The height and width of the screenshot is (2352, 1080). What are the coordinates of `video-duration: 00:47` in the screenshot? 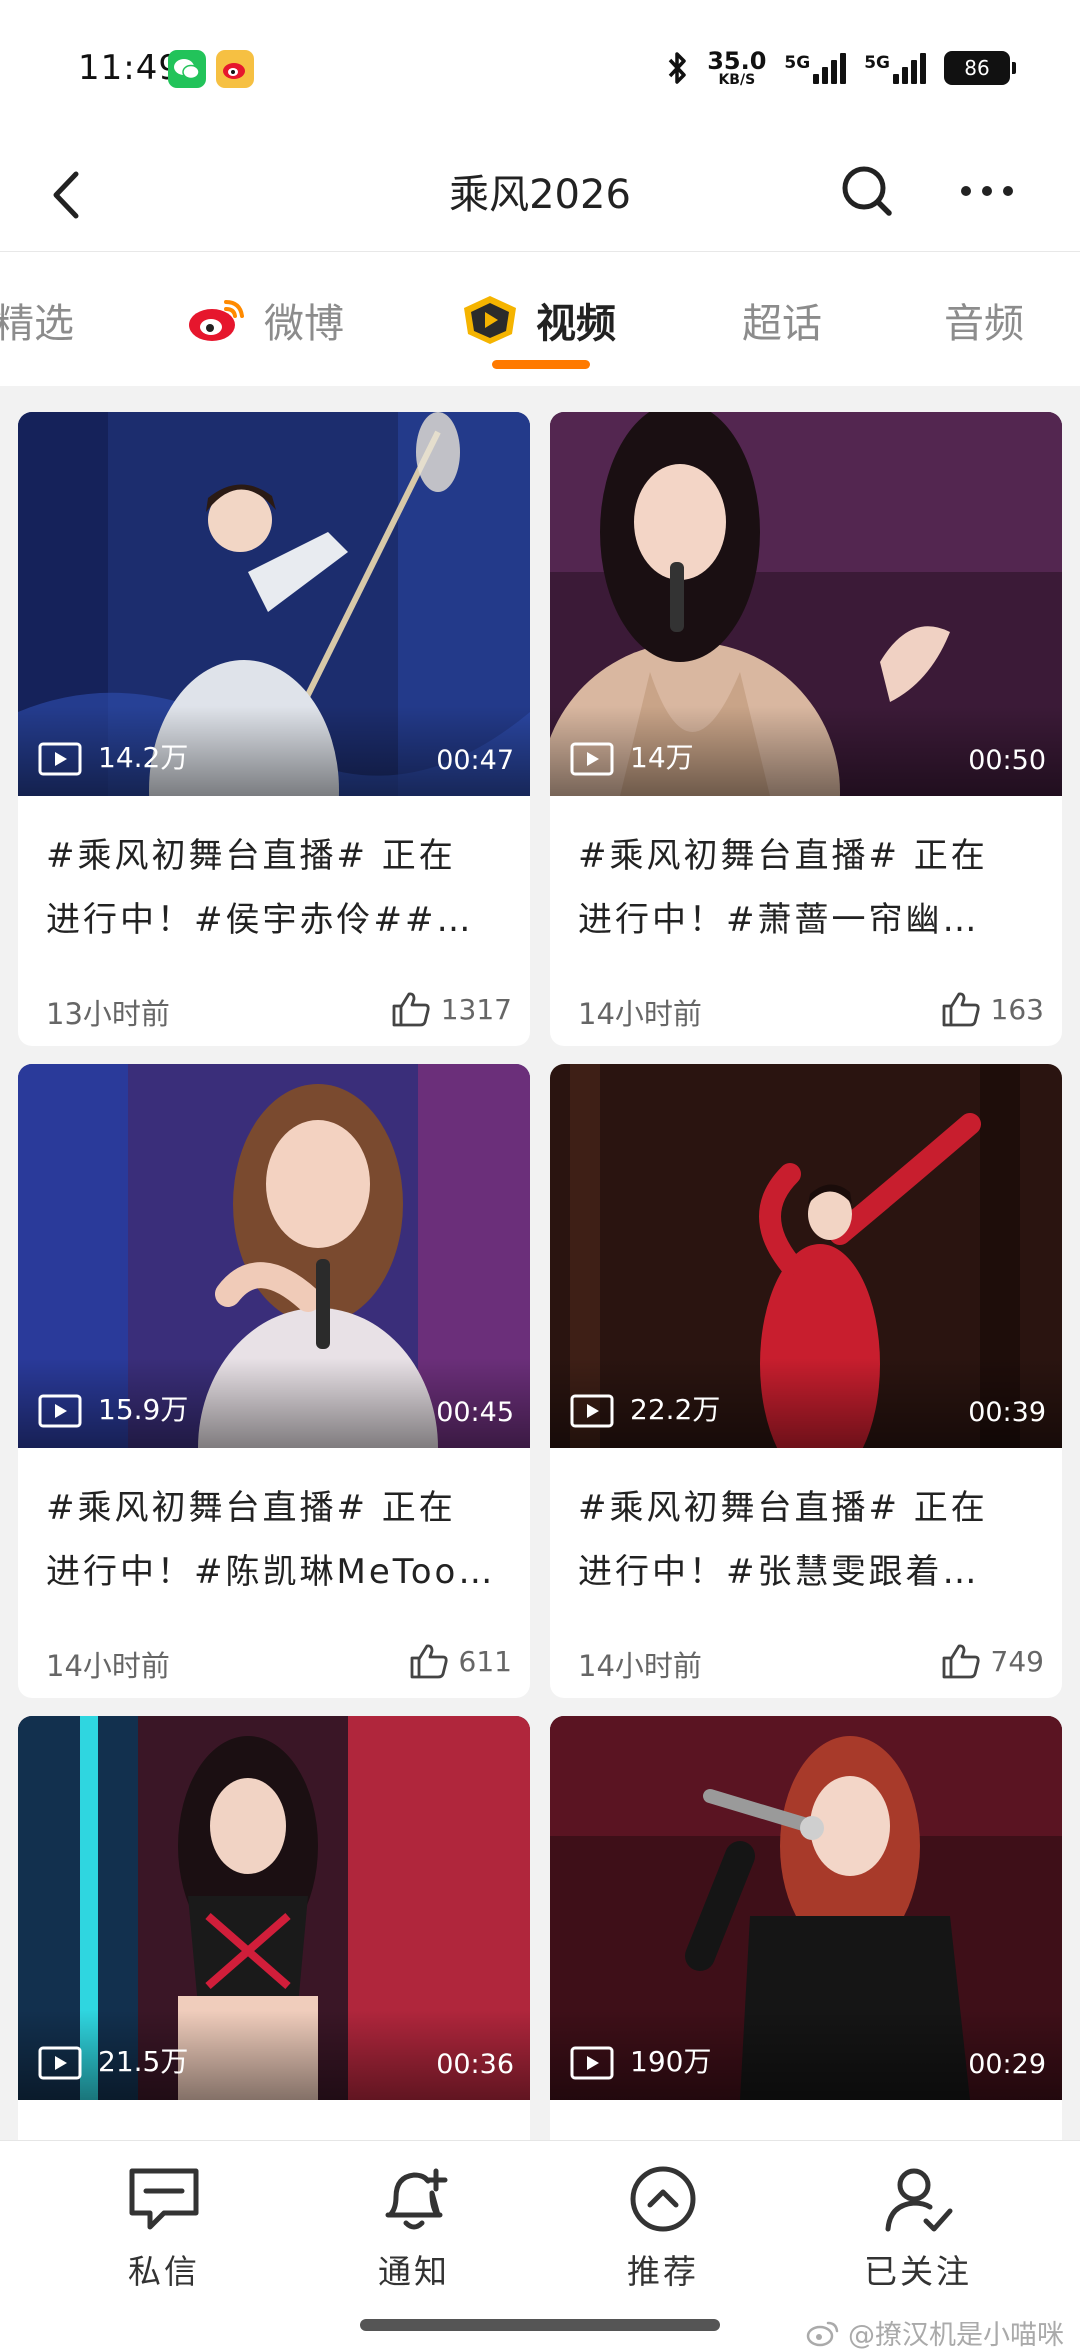 It's located at (475, 760).